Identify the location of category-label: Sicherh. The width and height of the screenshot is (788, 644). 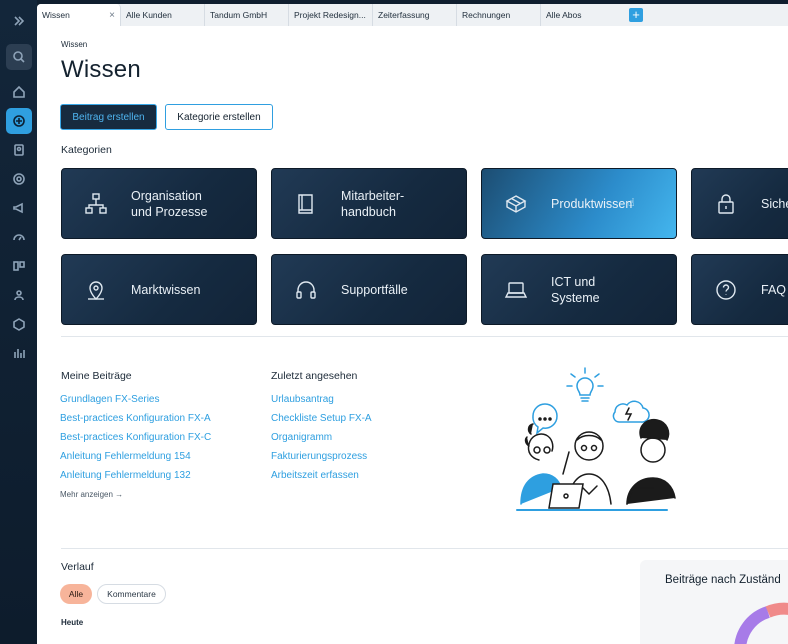
(774, 203).